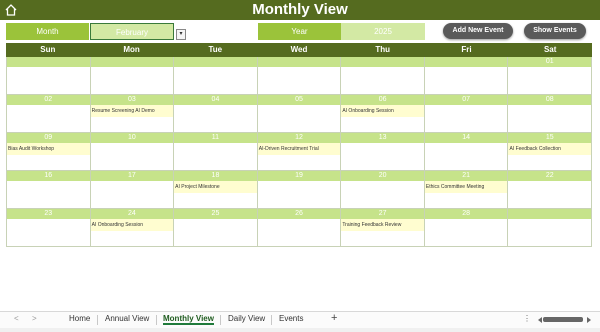  Describe the element at coordinates (589, 320) in the screenshot. I see `scroll-right-icon` at that location.